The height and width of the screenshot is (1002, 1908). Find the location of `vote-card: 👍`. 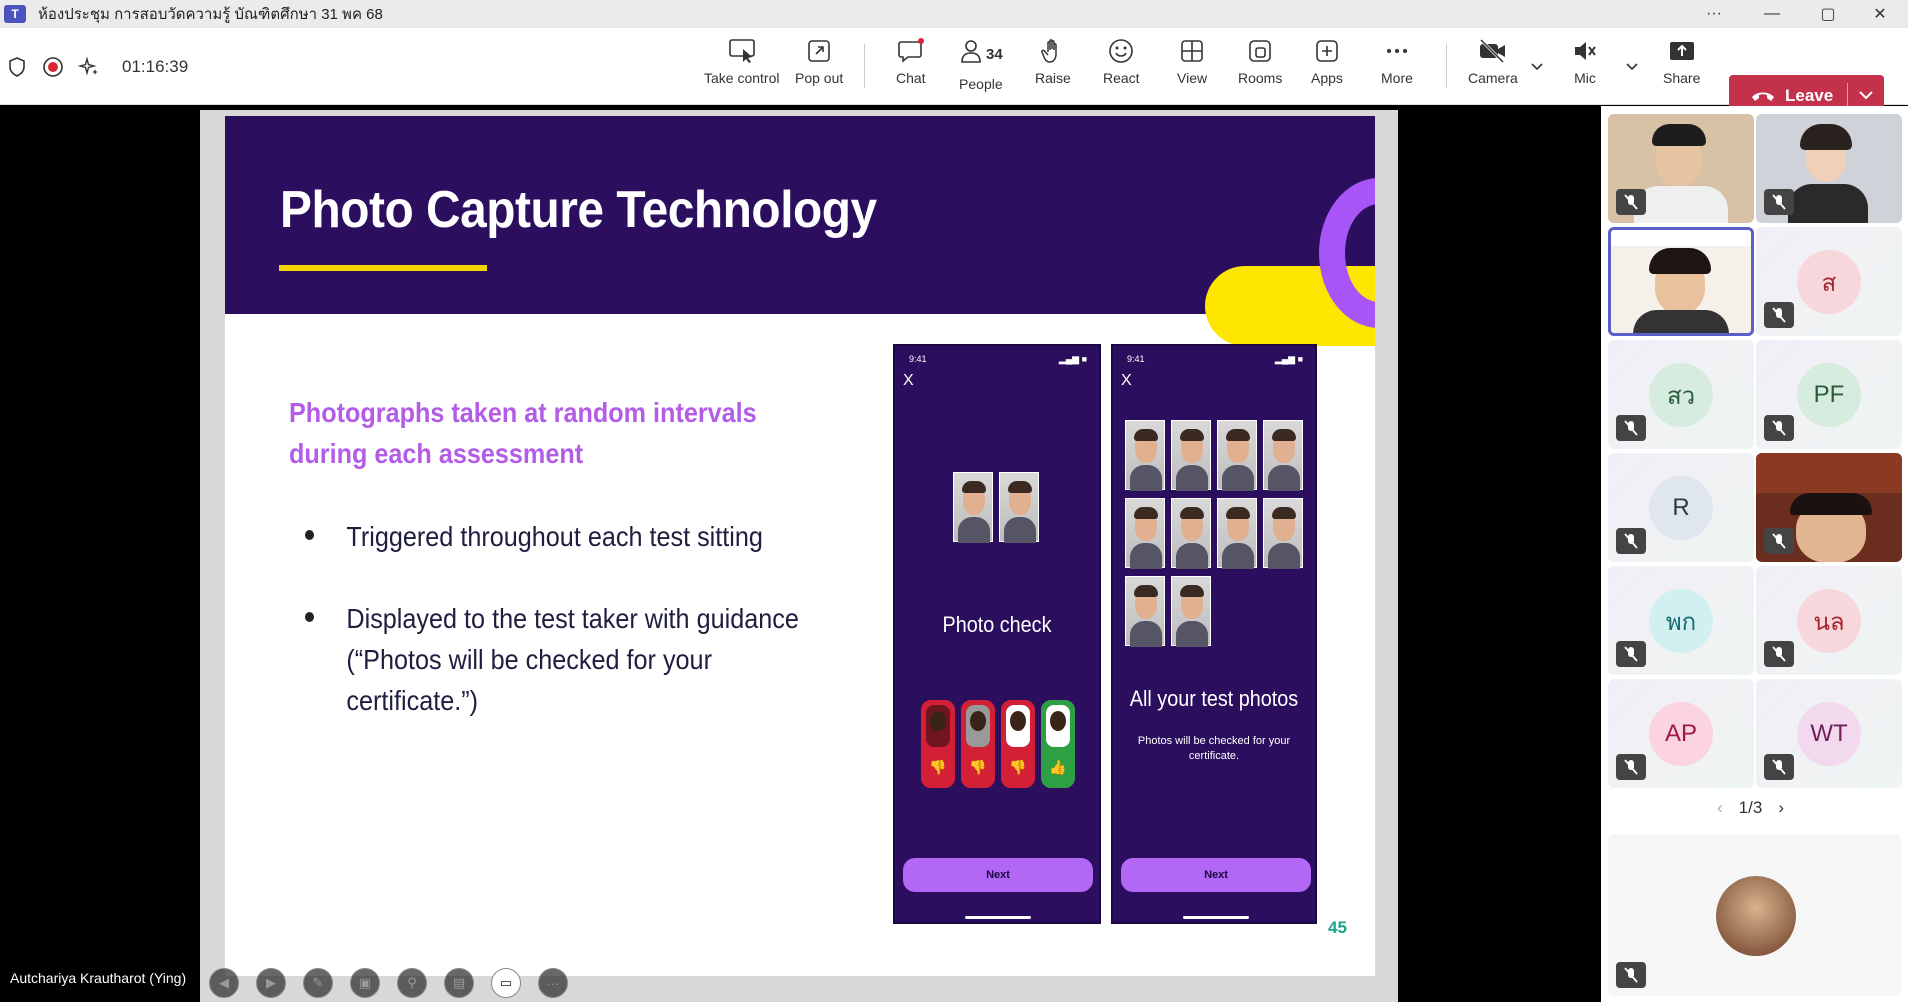

vote-card: 👍 is located at coordinates (1058, 744).